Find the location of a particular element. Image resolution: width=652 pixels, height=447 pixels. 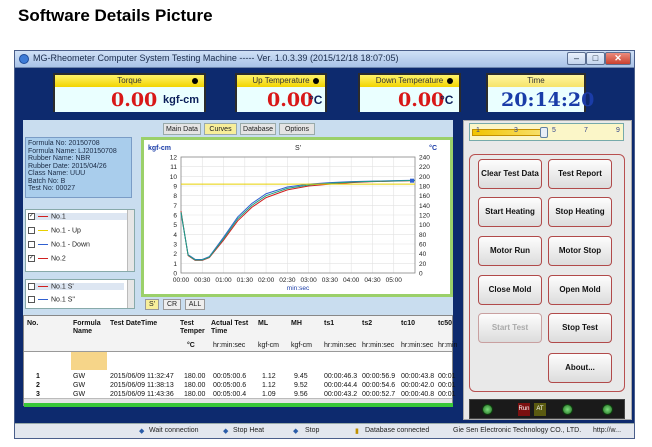

tab-options: Options is located at coordinates (297, 129).